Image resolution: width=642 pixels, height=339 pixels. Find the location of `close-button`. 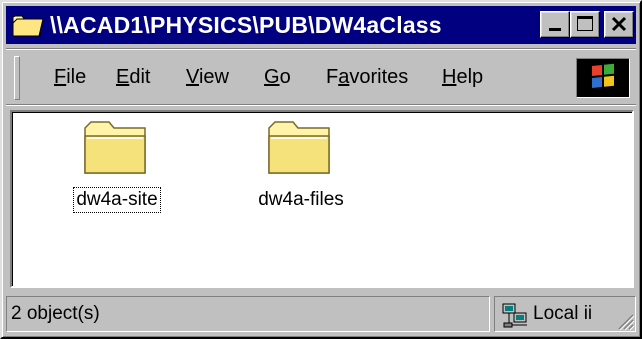

close-button is located at coordinates (619, 24).